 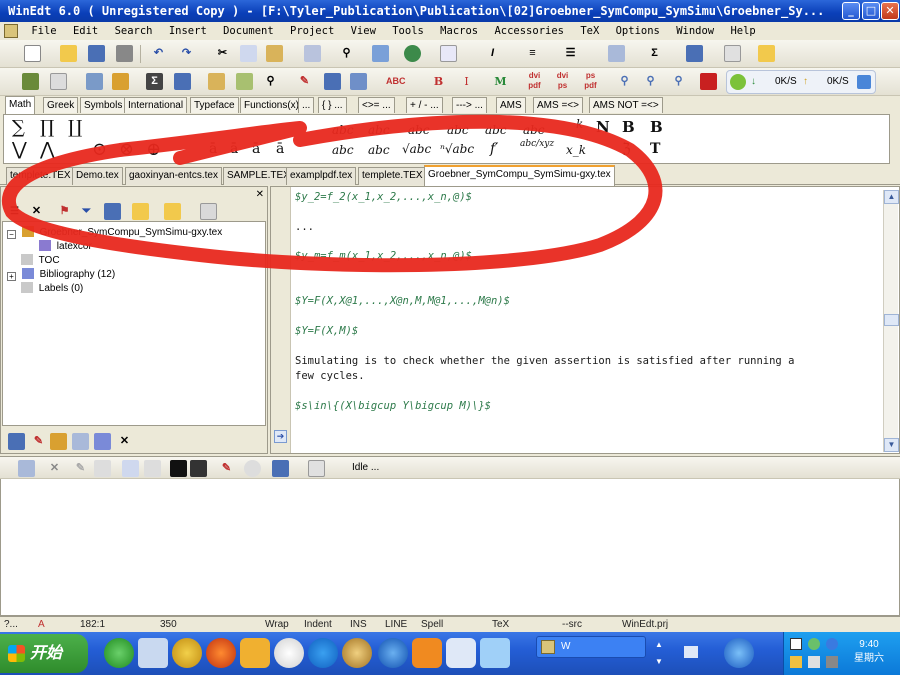 What do you see at coordinates (766, 53) in the screenshot?
I see `folder-icon` at bounding box center [766, 53].